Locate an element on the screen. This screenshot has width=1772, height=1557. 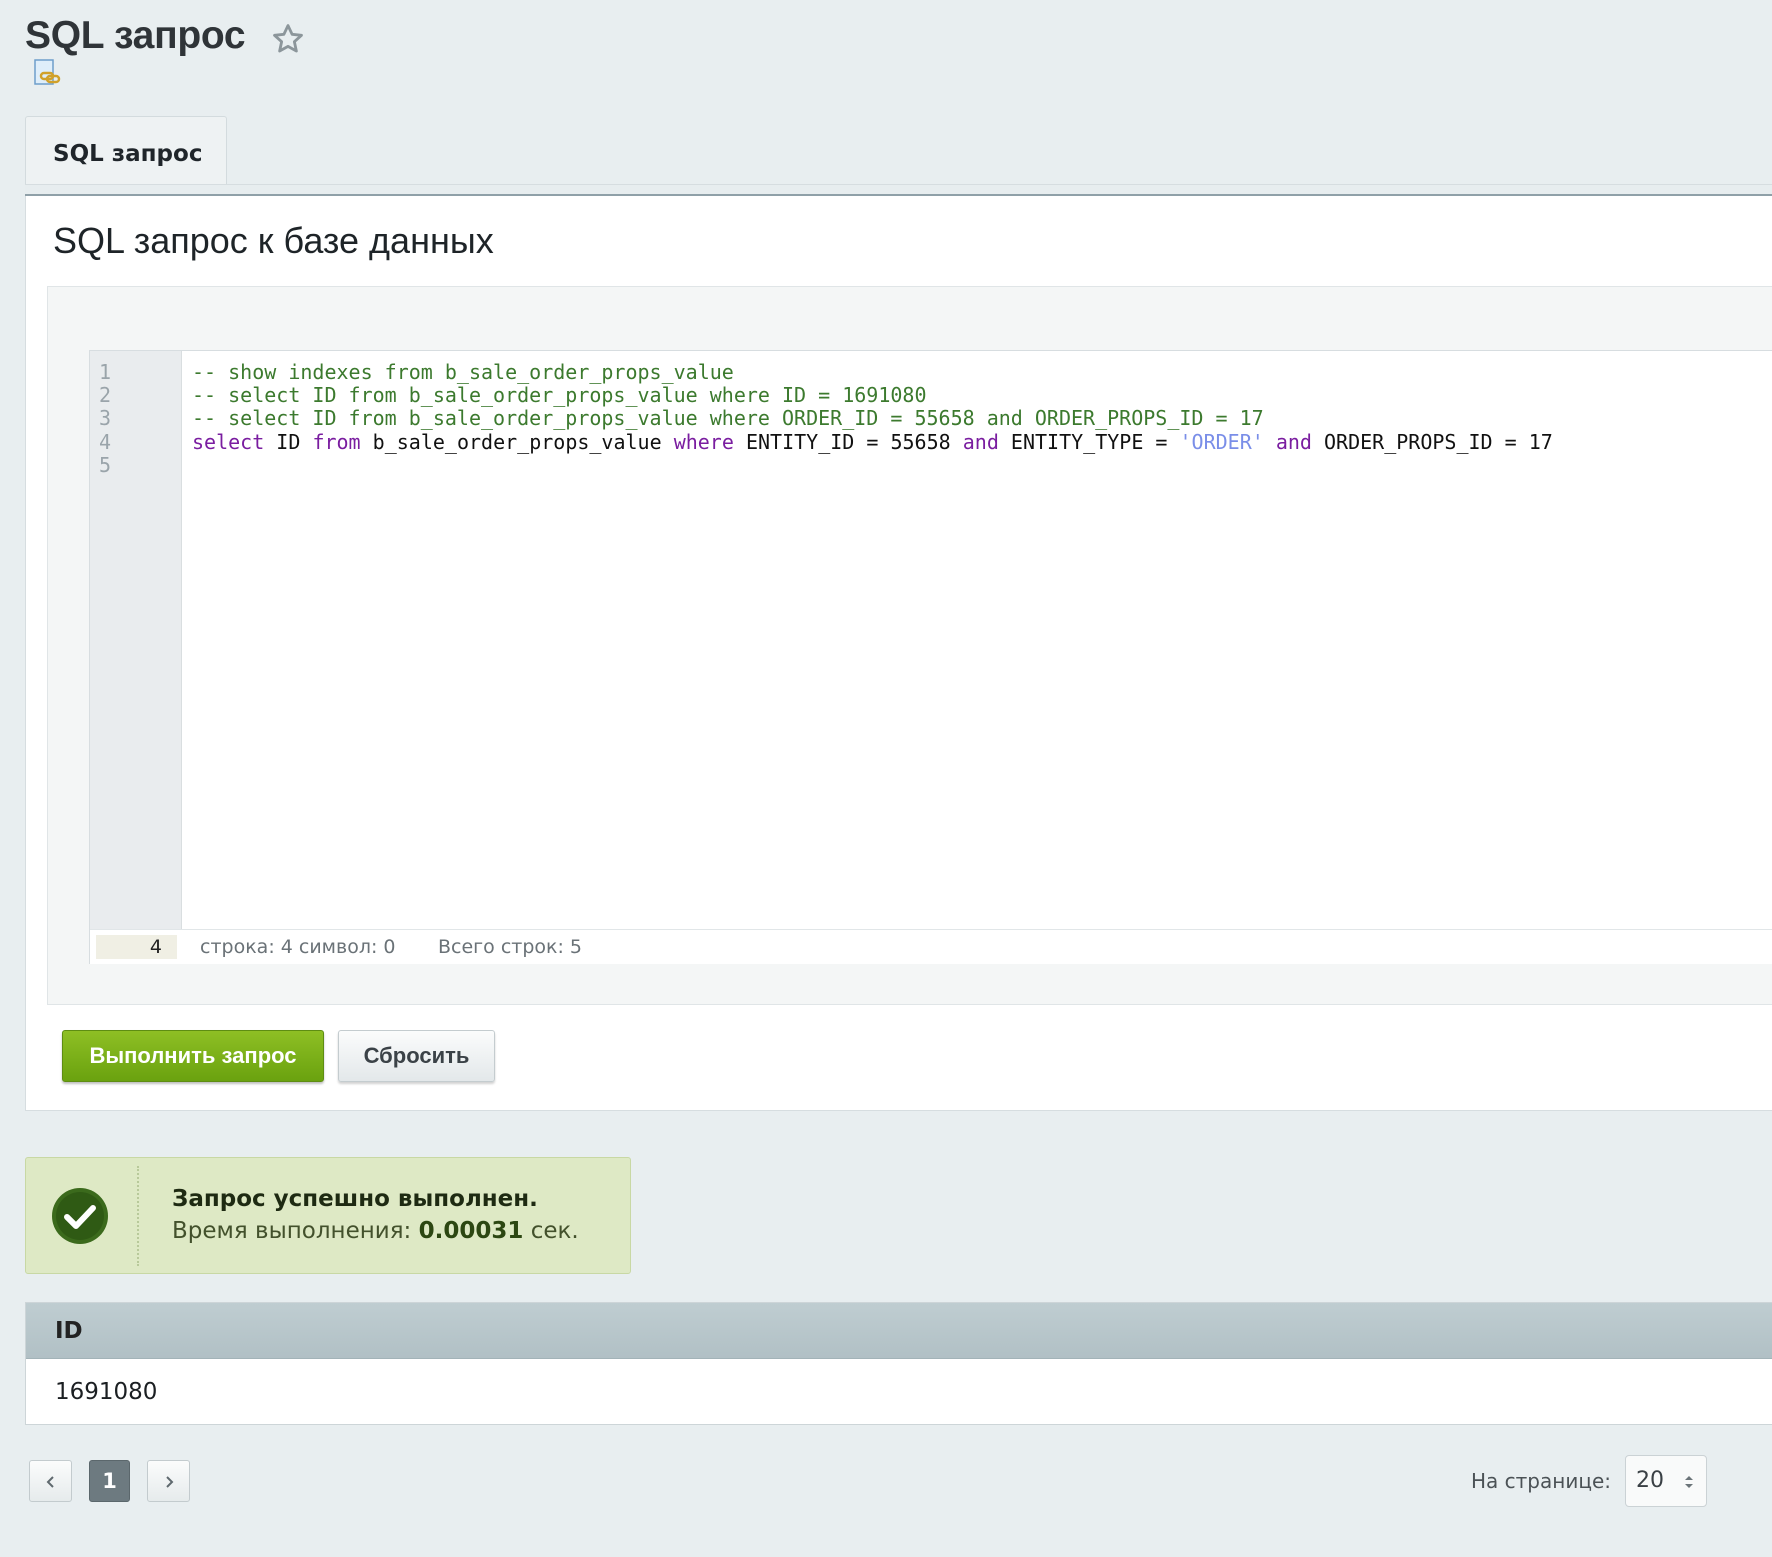
string-literal: 'ORDER' is located at coordinates (1221, 442).